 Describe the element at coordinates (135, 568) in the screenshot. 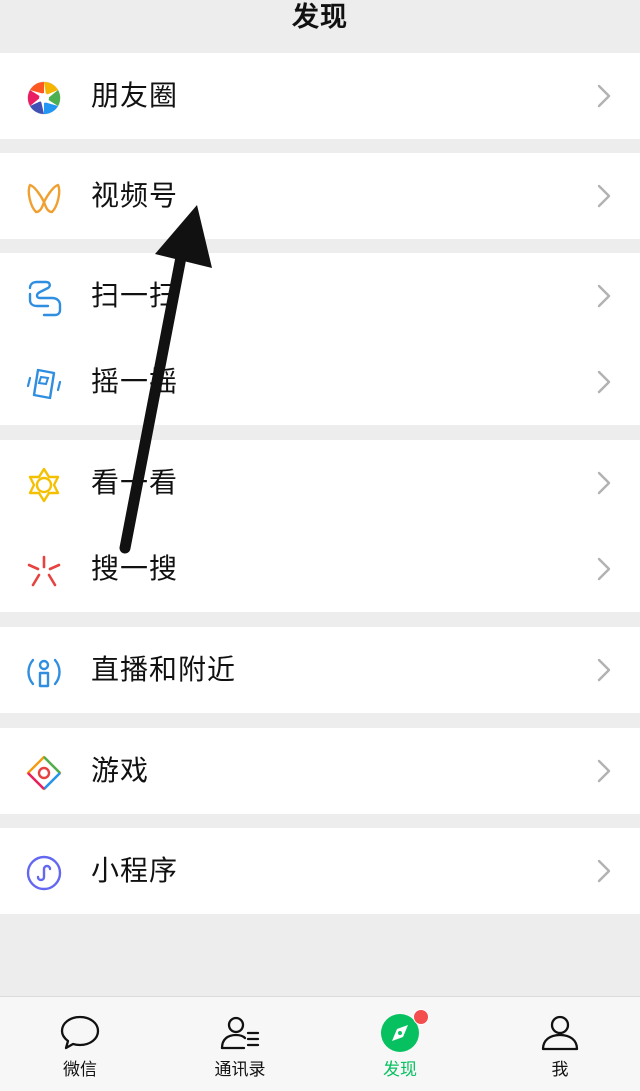

I see `search-label: 搜一搜` at that location.